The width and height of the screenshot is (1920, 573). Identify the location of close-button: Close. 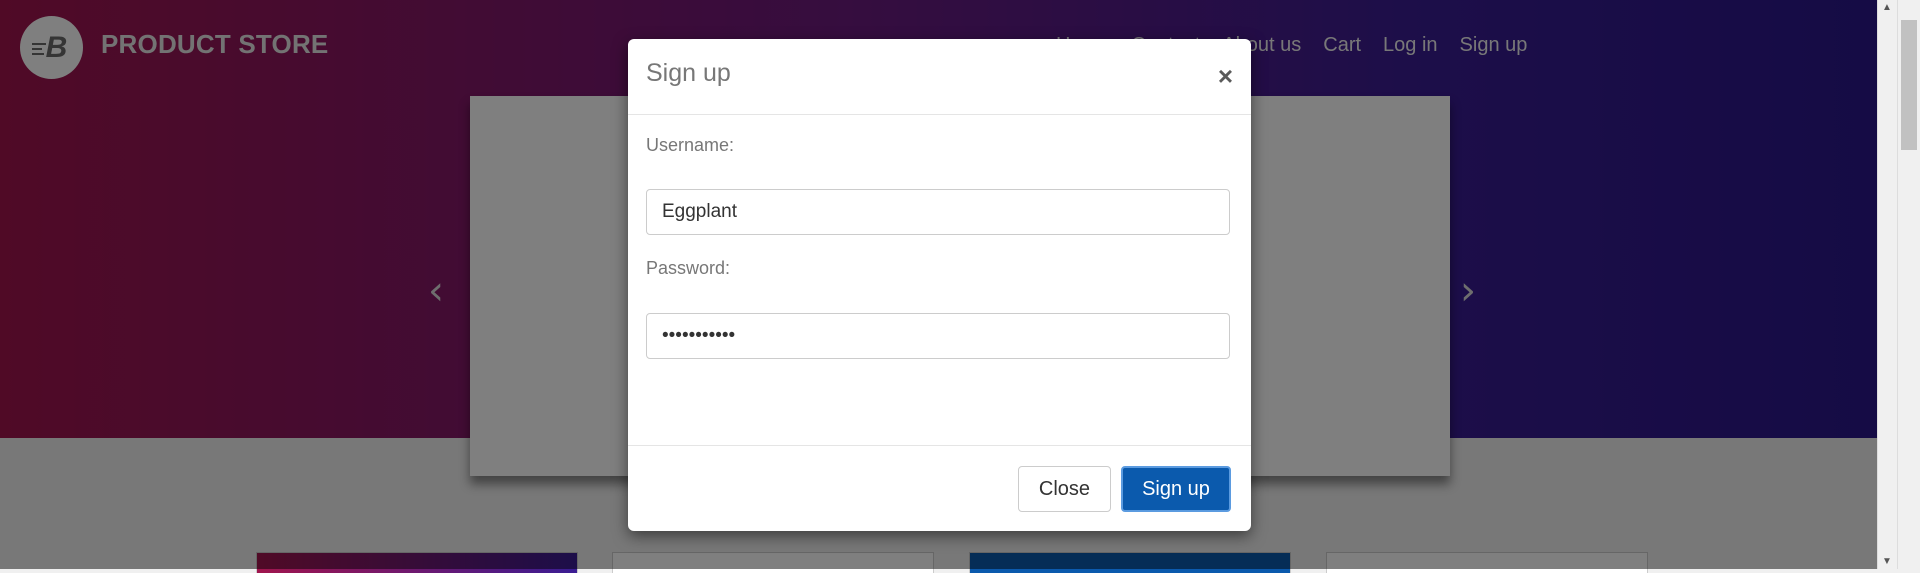
(1064, 489).